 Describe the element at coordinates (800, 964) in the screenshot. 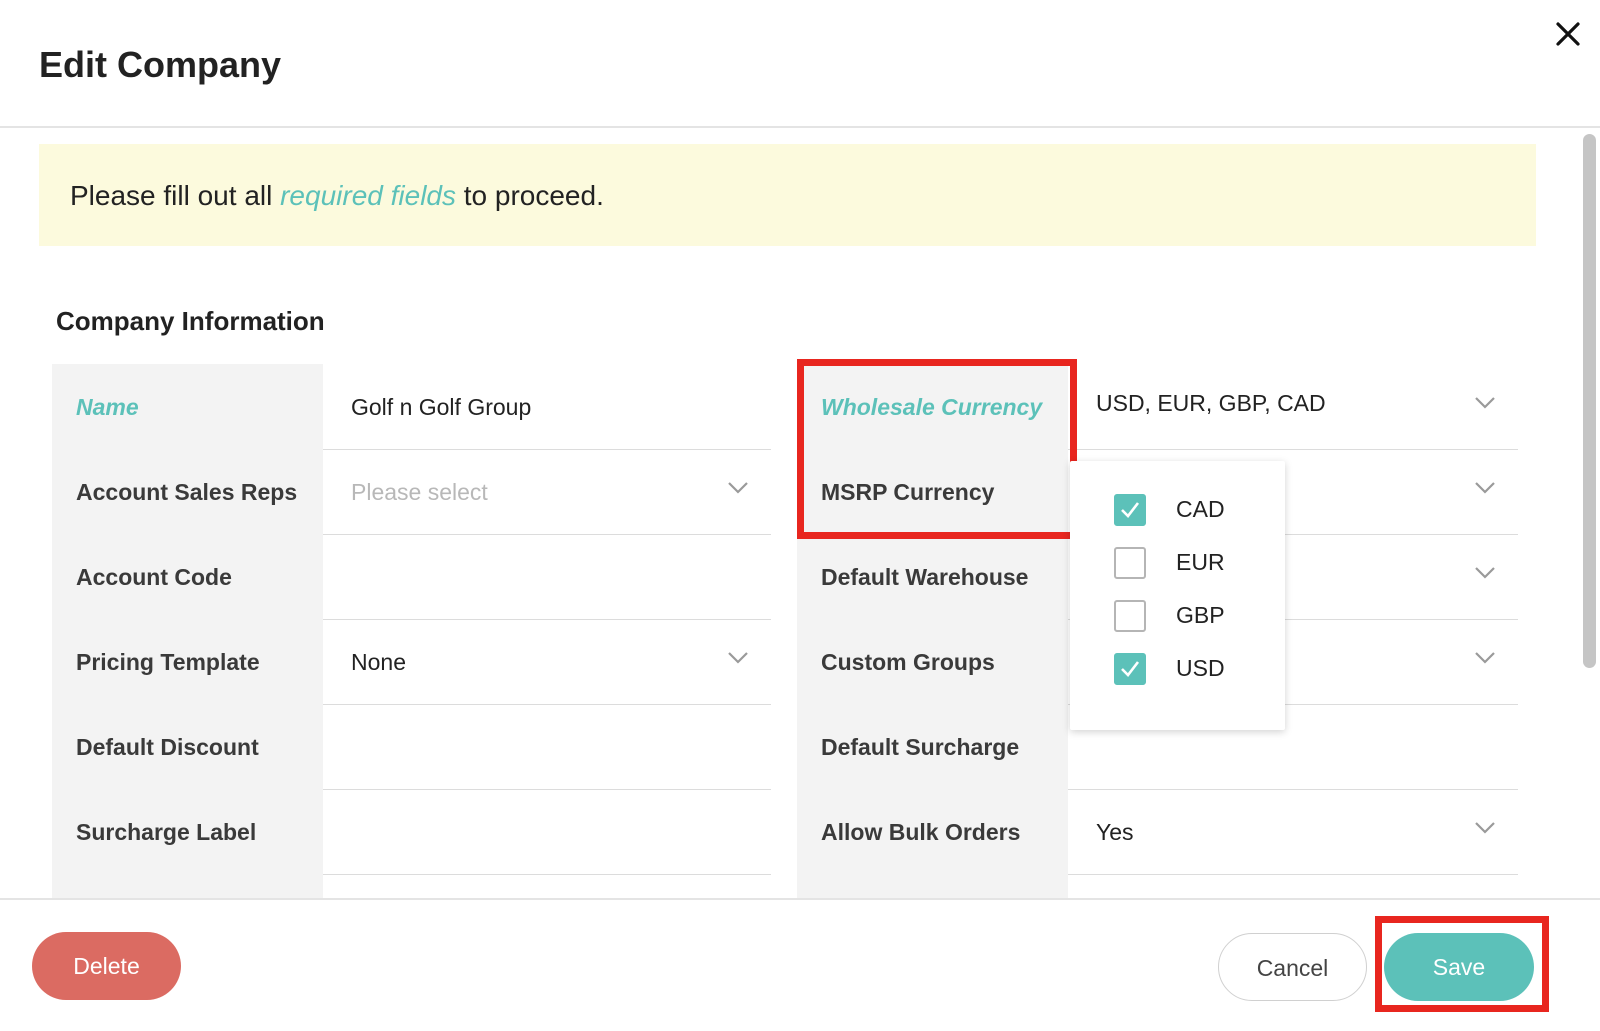

I see `modal-footer: Delete Cancel Save` at that location.